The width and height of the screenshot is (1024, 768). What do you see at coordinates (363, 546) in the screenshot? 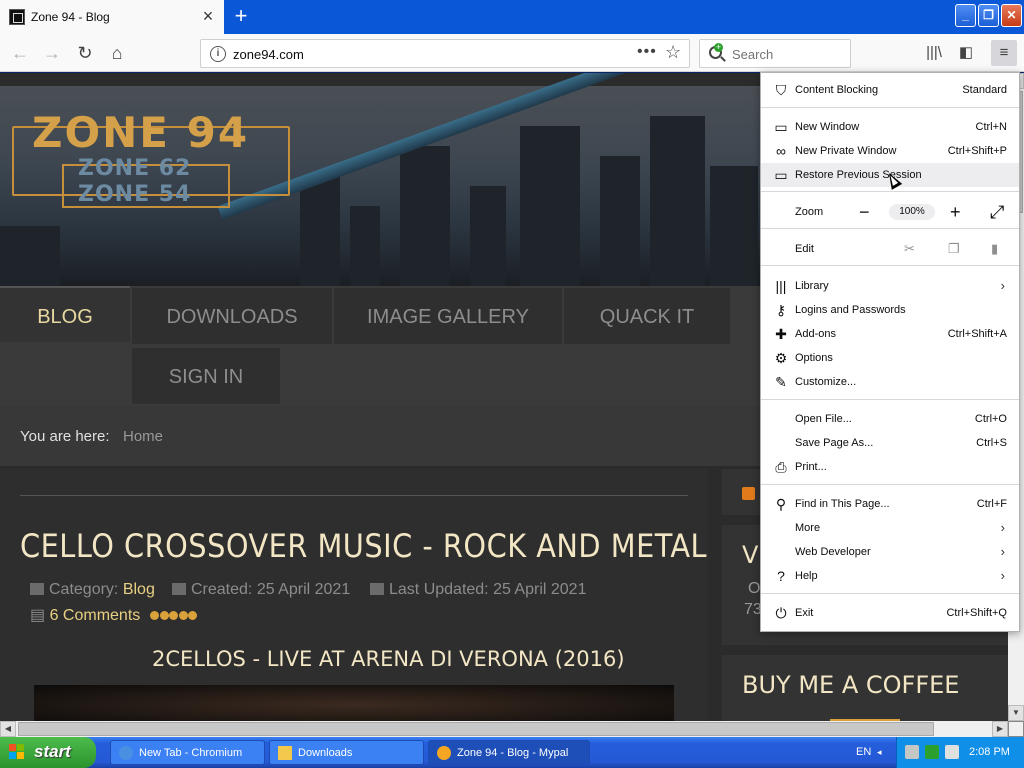
I see `article-title: CELLO CROSSOVER MUSIC - ROCK AND METAL` at bounding box center [363, 546].